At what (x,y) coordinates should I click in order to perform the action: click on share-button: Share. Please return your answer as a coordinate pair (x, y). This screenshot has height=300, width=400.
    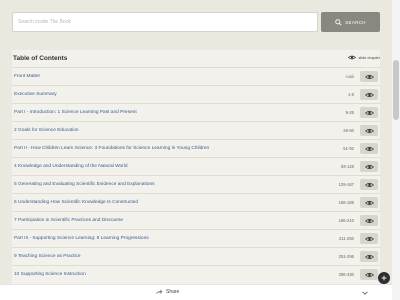
    Looking at the image, I should click on (167, 292).